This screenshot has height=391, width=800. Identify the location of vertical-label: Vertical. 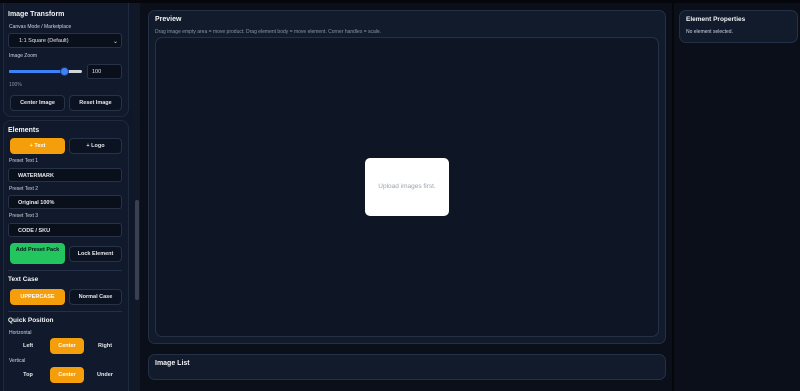
(17, 361).